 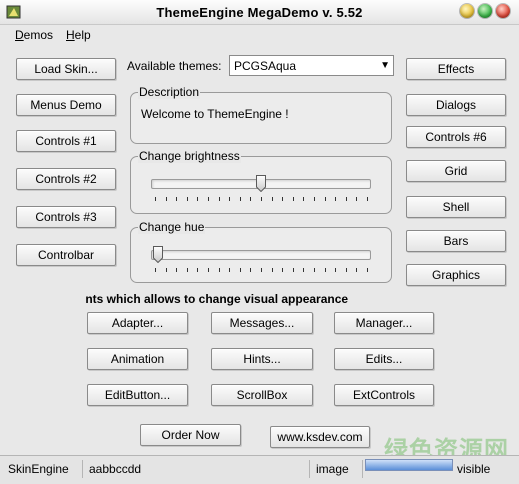 I want to click on status-panel-1: SkinEngine, so click(x=43, y=469).